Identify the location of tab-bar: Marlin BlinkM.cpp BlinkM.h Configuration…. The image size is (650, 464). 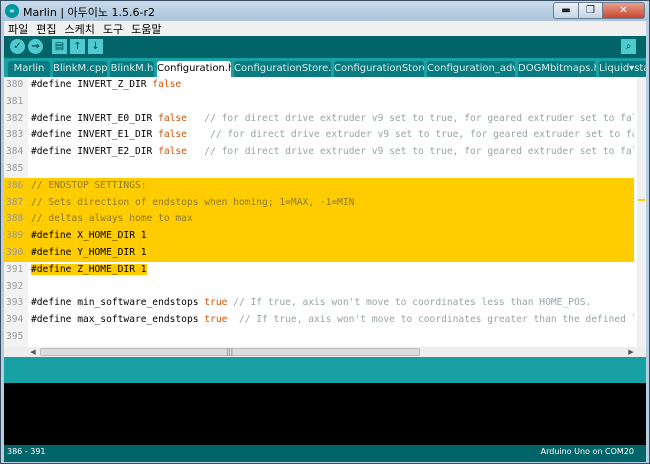
(325, 67).